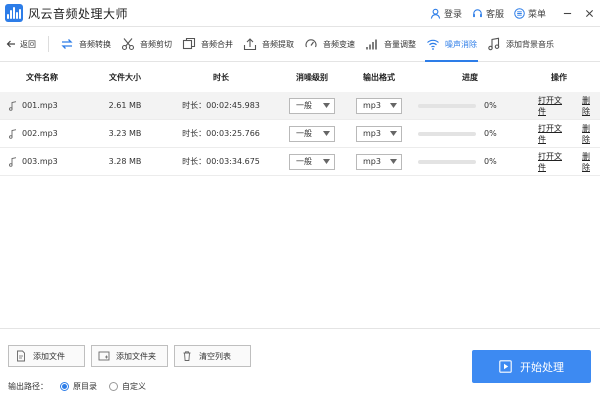 This screenshot has height=400, width=600. I want to click on title-bar: 风云音频处理大师 登录 客服 菜单, so click(300, 13).